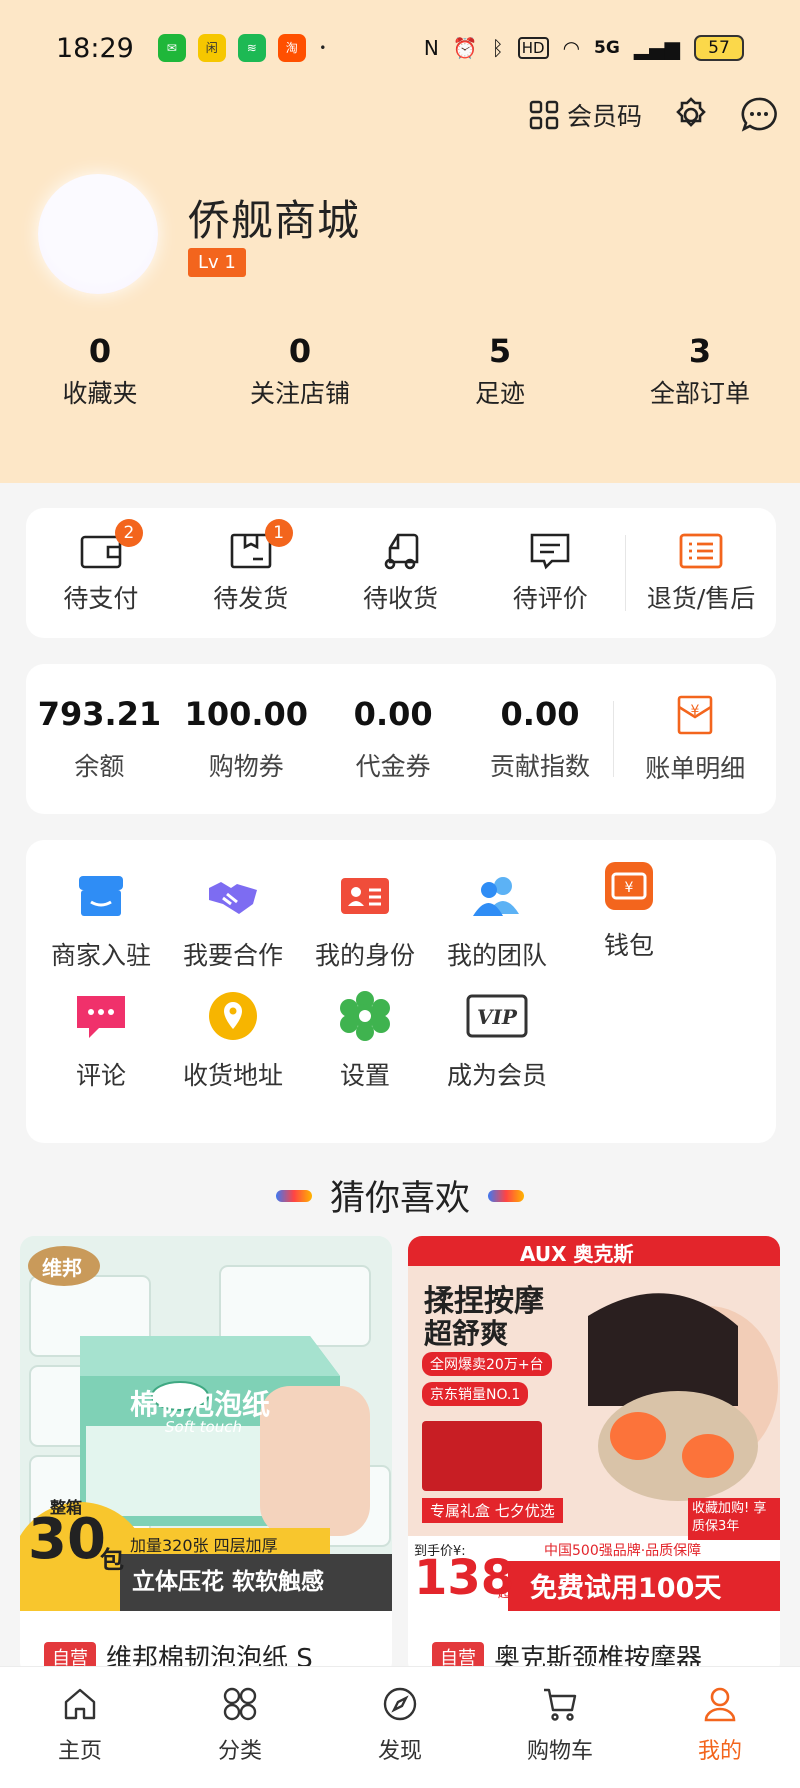 The width and height of the screenshot is (800, 1788). I want to click on service-cooperation: 我要合作, so click(233, 921).